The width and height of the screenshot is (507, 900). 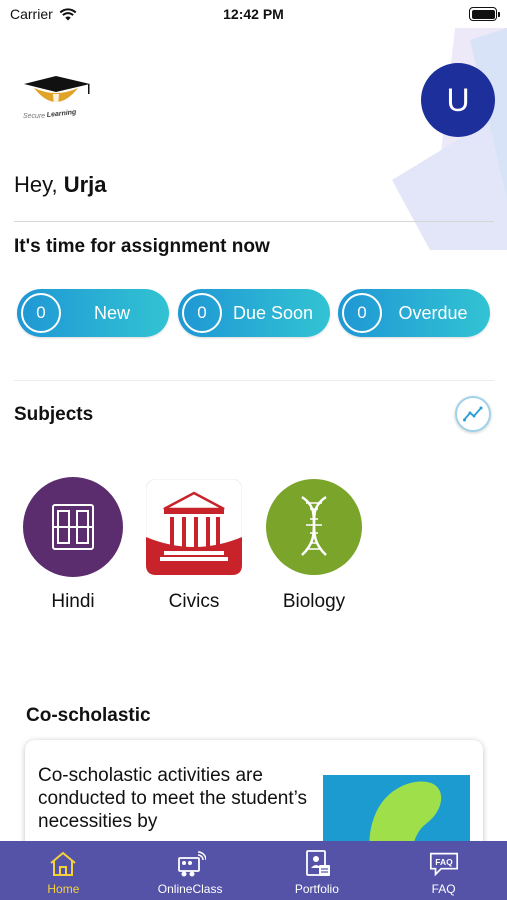 I want to click on assignment-overdue-button: 0 Overdue, so click(x=414, y=313).